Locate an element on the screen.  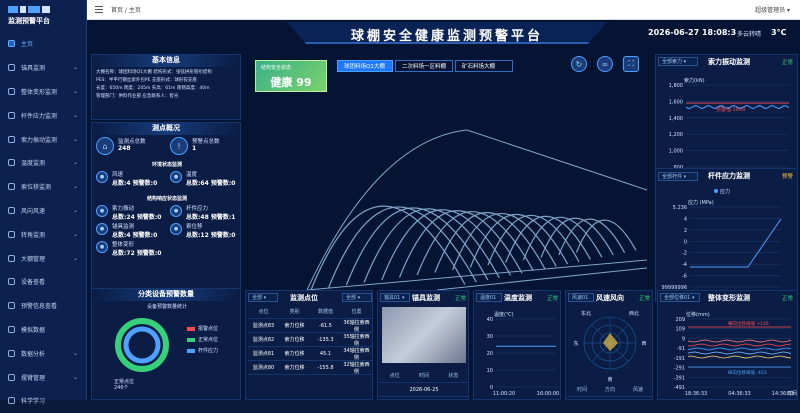
panel-title: 分类设备预警数量 is located at coordinates (166, 295).